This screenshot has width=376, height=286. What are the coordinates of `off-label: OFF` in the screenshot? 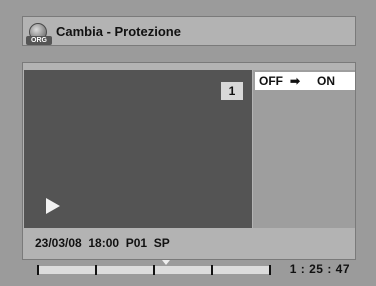 It's located at (271, 81).